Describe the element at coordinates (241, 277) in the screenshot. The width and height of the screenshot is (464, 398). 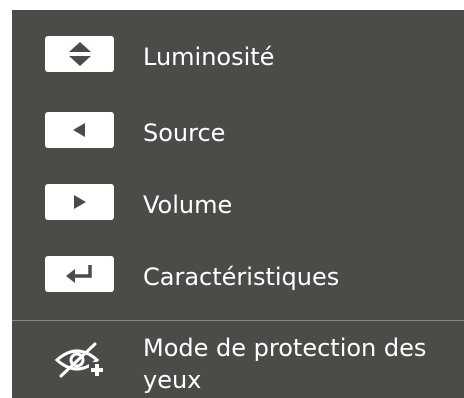
I see `menu-item-label: Caractéristiques` at that location.